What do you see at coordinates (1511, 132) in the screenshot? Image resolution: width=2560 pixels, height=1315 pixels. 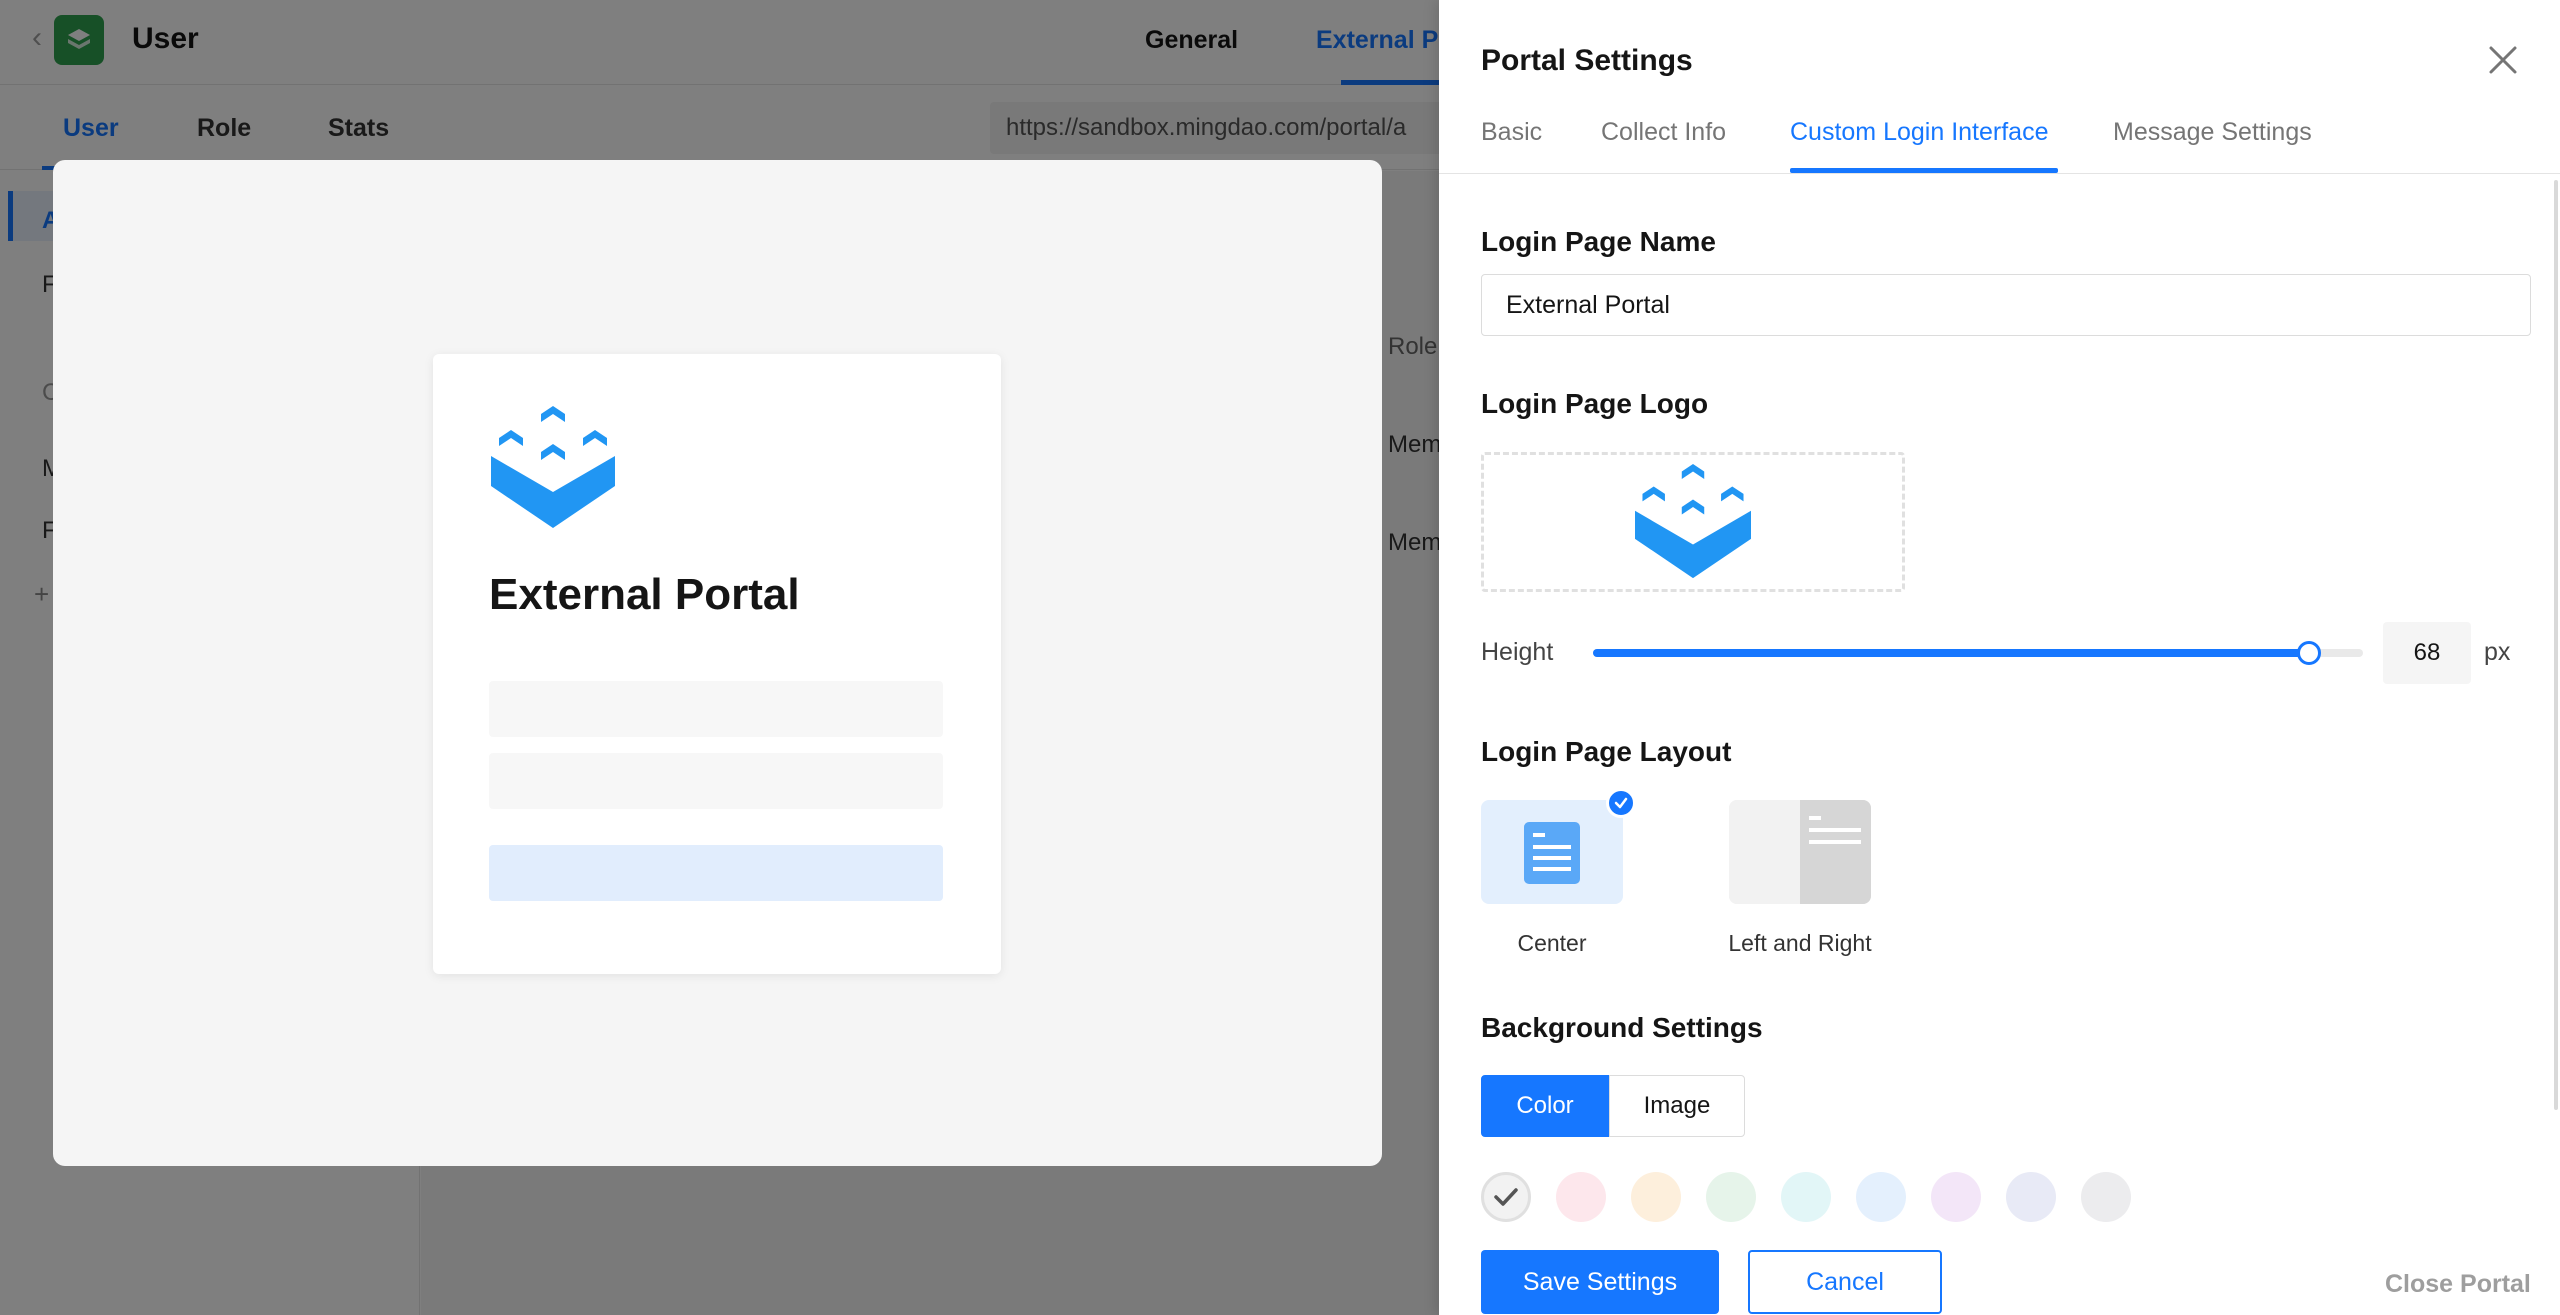 I see `tab-basic: Basic` at bounding box center [1511, 132].